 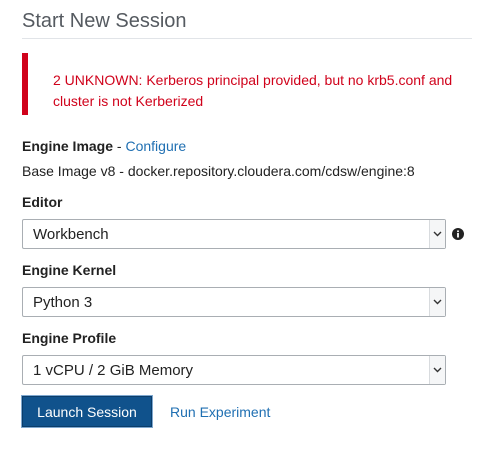 I want to click on engine-profile-label: Engine Profile, so click(x=69, y=338).